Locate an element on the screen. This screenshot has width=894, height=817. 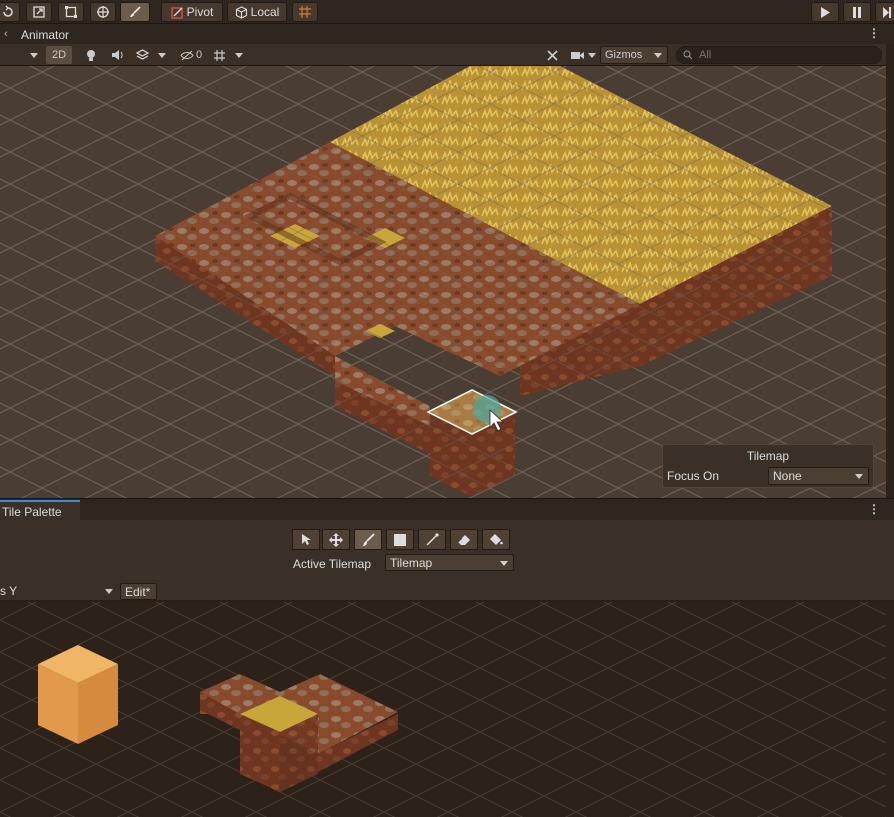
effects-dropdown-icon is located at coordinates (162, 55).